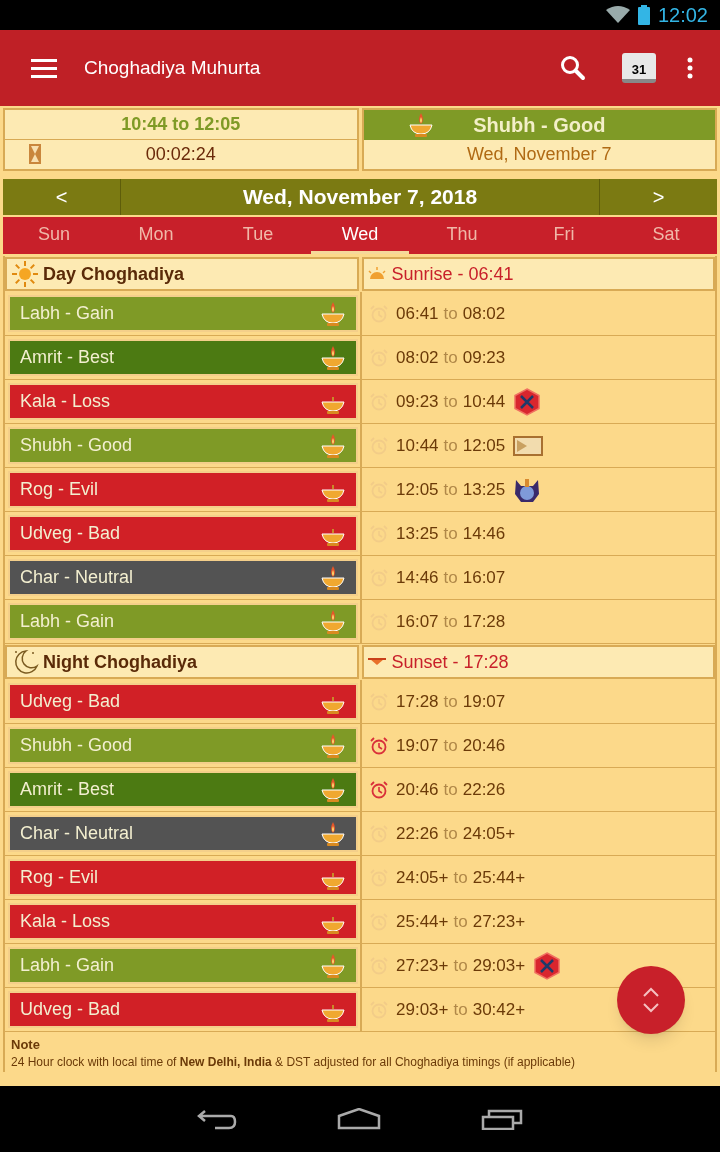  Describe the element at coordinates (44, 68) in the screenshot. I see `menu-icon` at that location.